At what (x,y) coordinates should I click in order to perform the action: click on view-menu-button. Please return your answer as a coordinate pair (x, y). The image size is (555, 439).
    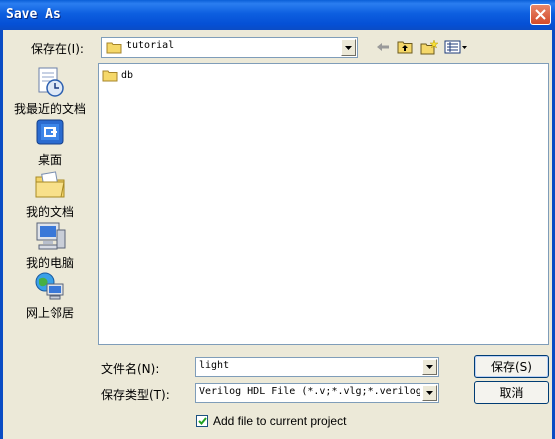
    Looking at the image, I should click on (456, 47).